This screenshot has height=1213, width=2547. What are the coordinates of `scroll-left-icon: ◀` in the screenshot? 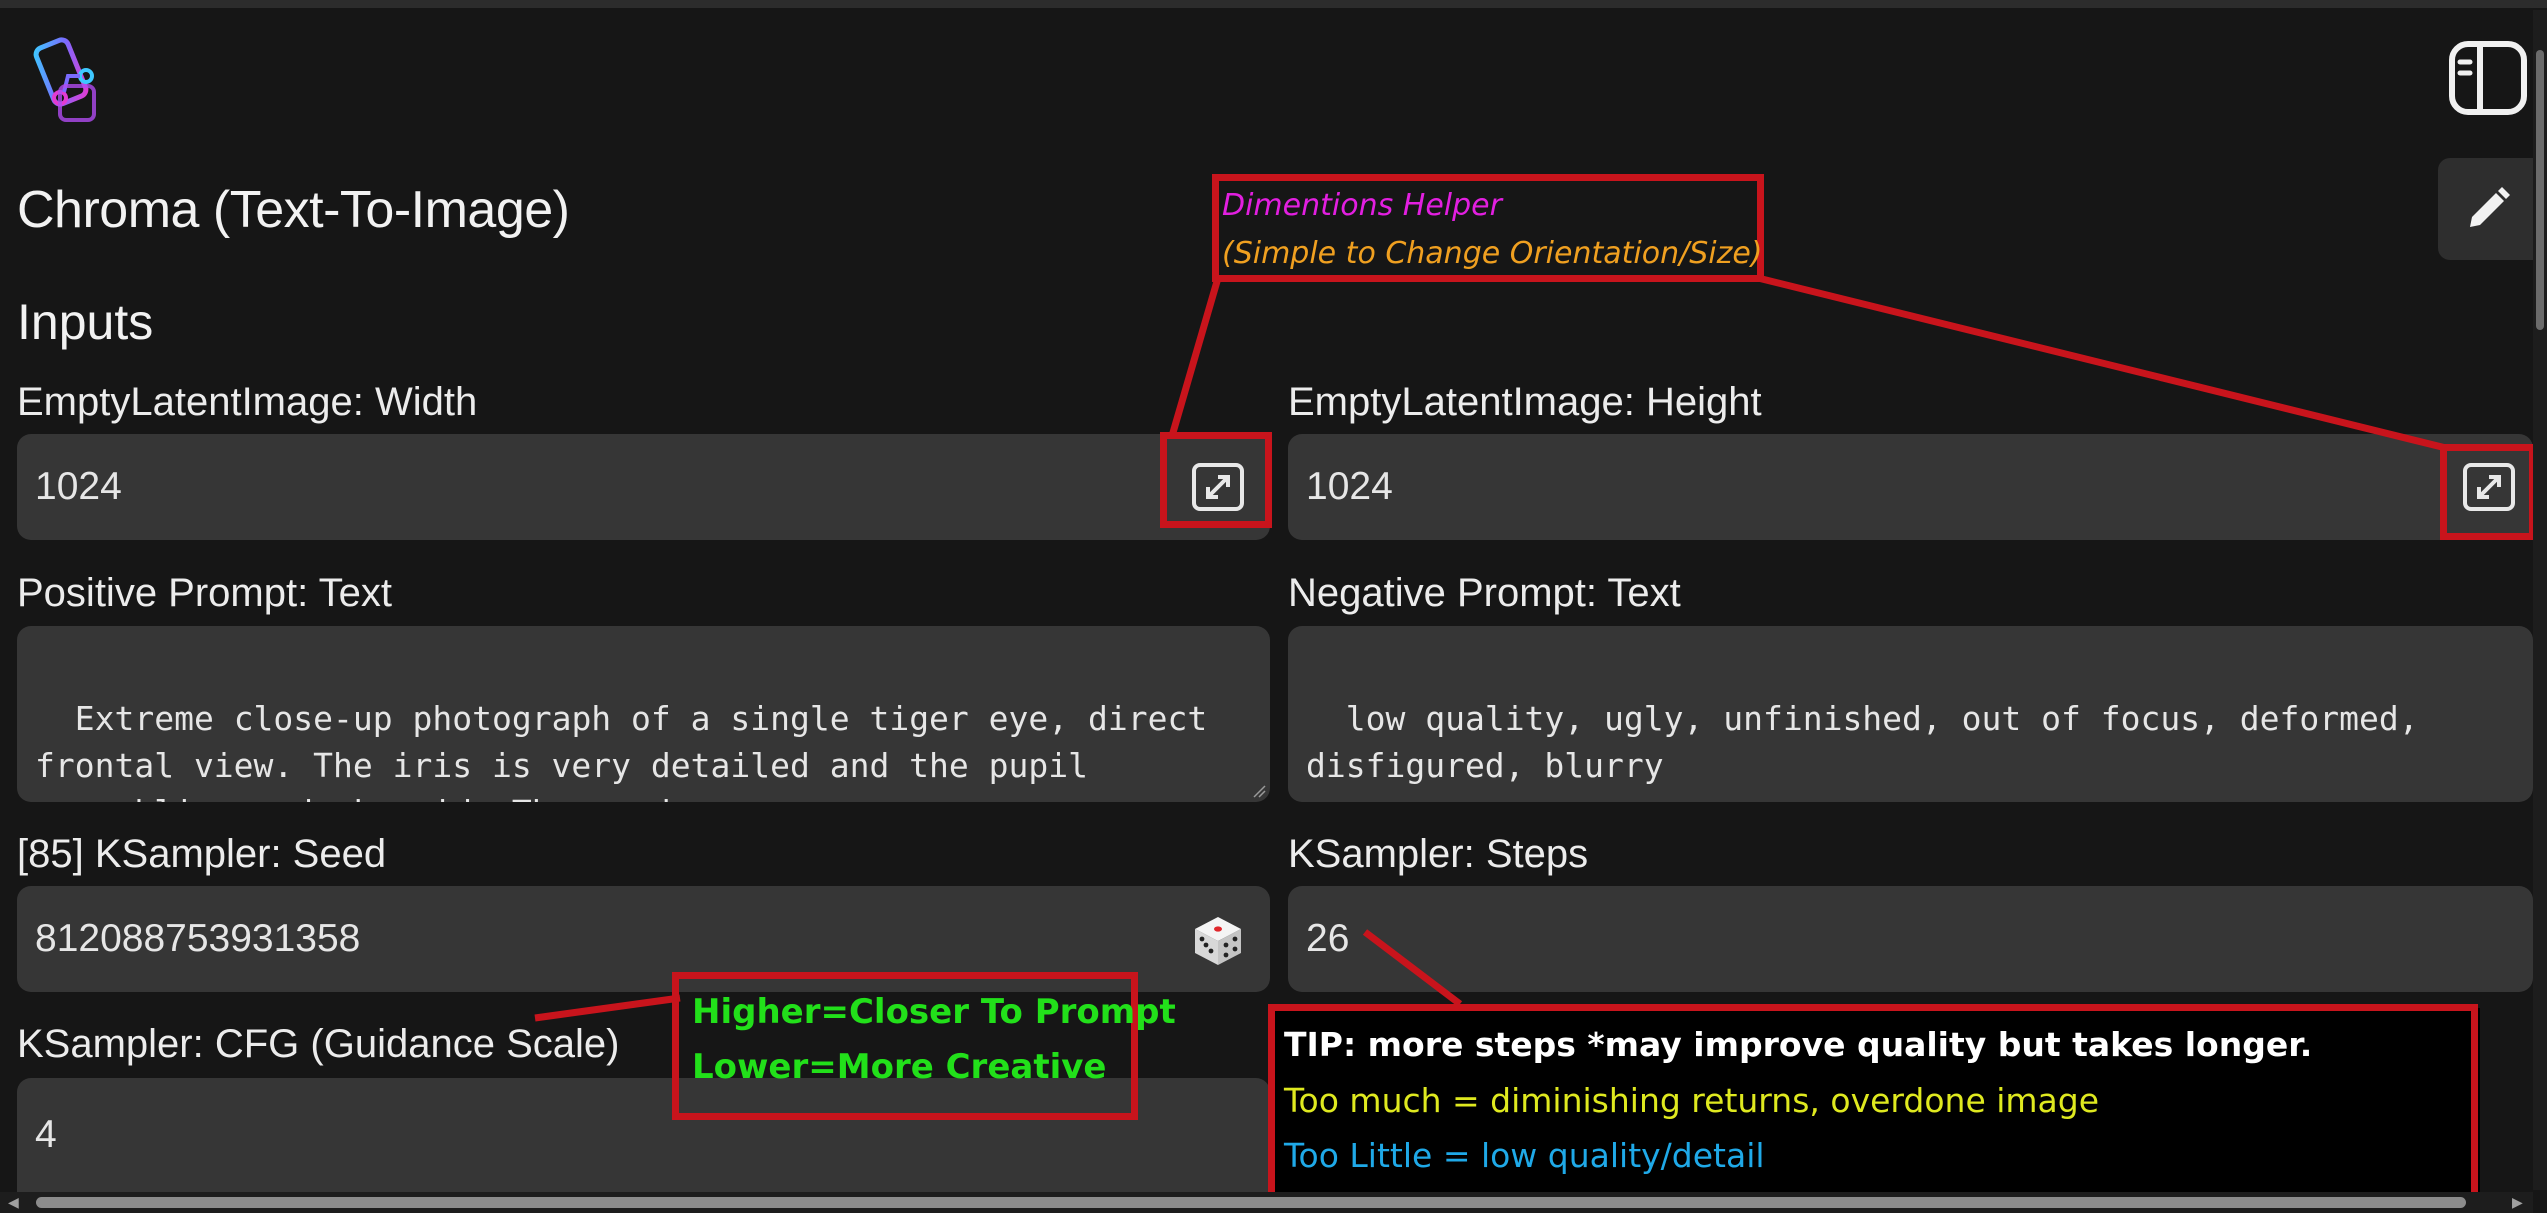 It's located at (13, 1202).